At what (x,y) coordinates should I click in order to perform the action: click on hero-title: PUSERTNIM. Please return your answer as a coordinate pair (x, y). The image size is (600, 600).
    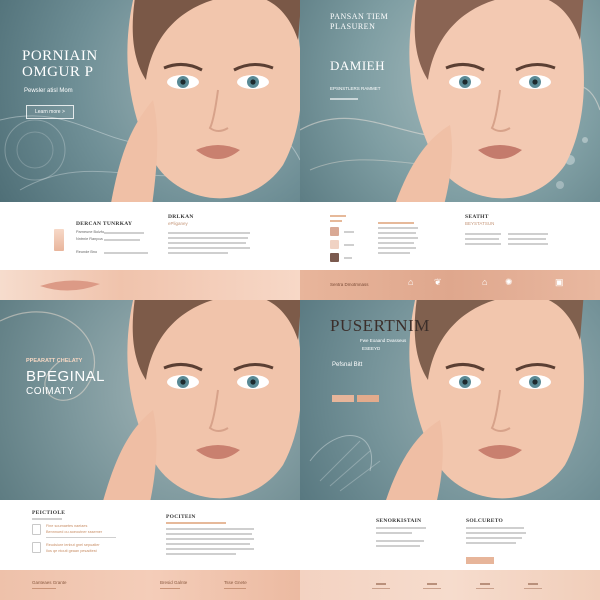
    Looking at the image, I should click on (380, 325).